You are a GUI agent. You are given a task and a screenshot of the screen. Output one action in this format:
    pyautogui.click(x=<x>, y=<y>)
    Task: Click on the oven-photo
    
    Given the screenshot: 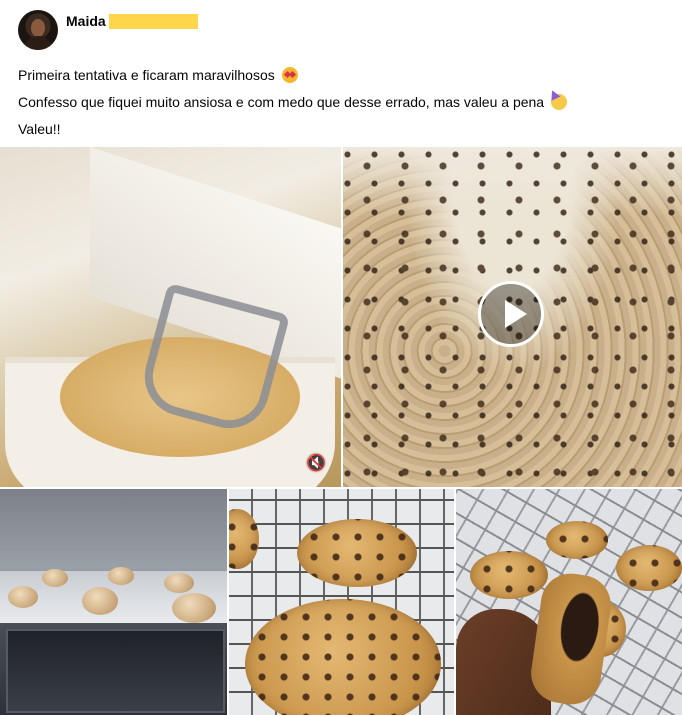 What is the action you would take?
    pyautogui.click(x=113, y=602)
    